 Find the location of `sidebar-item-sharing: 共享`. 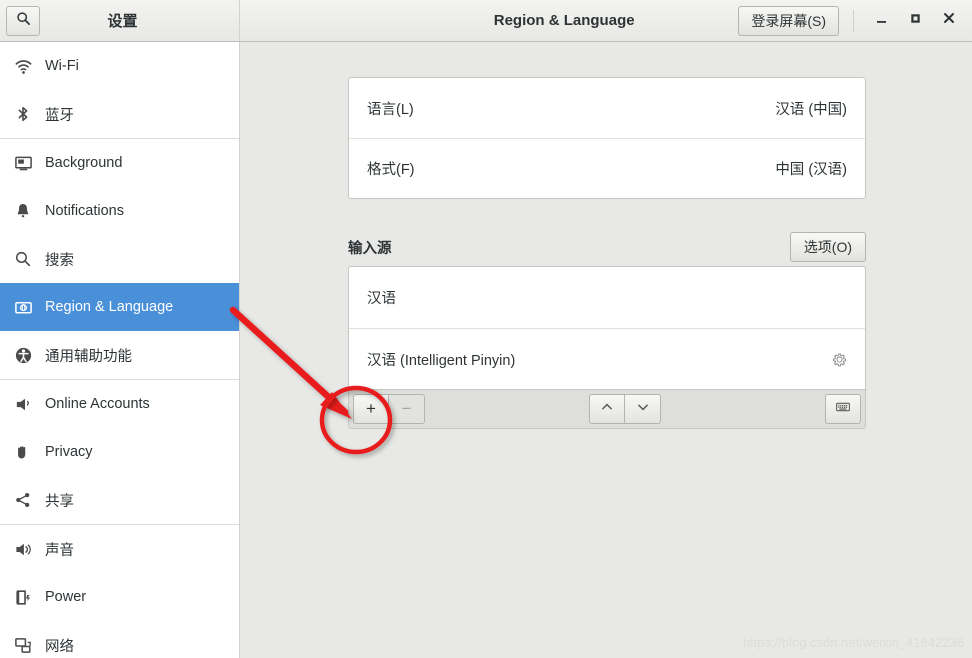

sidebar-item-sharing: 共享 is located at coordinates (119, 500).